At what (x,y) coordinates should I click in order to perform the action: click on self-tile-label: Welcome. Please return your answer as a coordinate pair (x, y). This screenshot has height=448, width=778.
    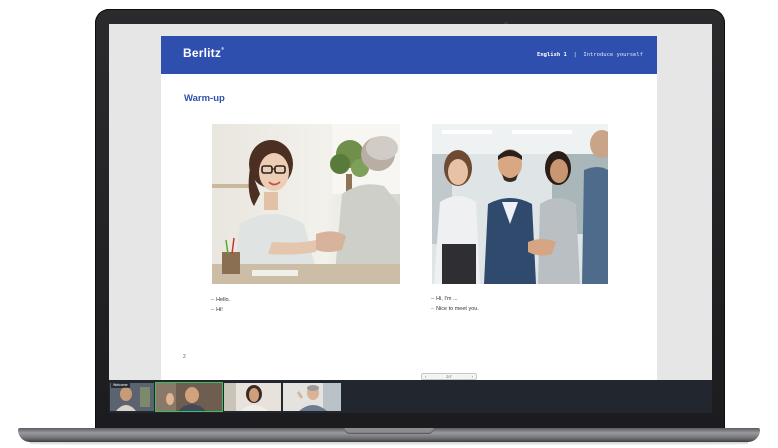
    Looking at the image, I should click on (120, 385).